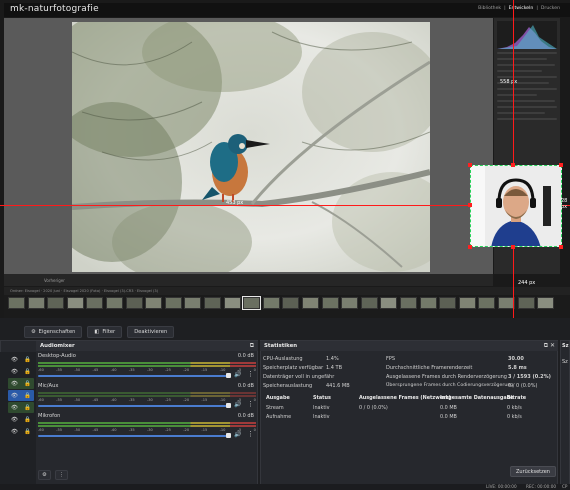  What do you see at coordinates (299, 377) in the screenshot?
I see `stat-label: Datenträger voll in ungefähr` at bounding box center [299, 377].